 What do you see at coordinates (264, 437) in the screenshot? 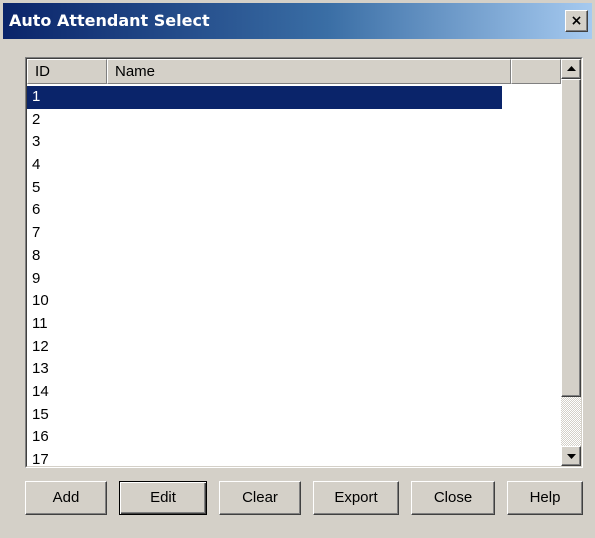
I see `list-item: 16` at bounding box center [264, 437].